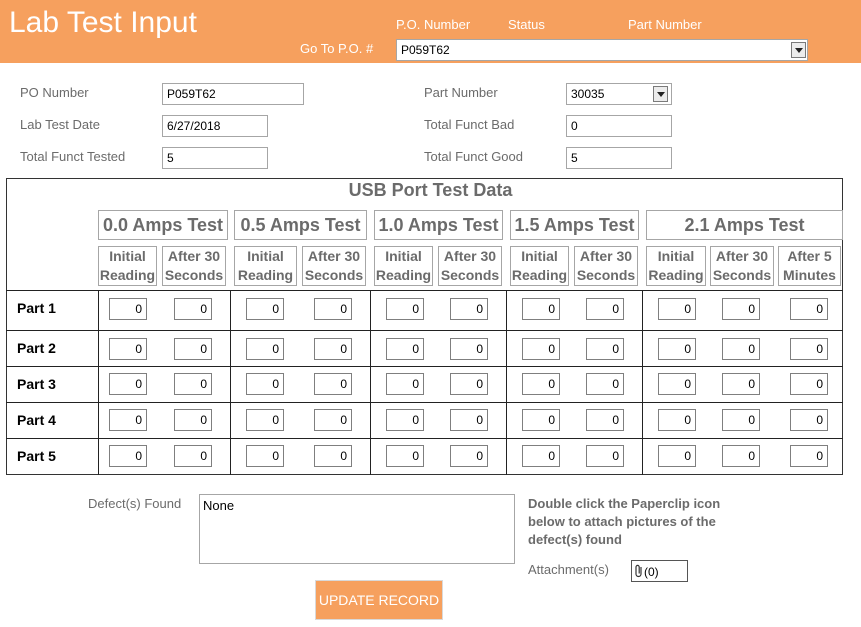 Image resolution: width=861 pixels, height=627 pixels. I want to click on grid-title: USB Port Test Data, so click(430, 190).